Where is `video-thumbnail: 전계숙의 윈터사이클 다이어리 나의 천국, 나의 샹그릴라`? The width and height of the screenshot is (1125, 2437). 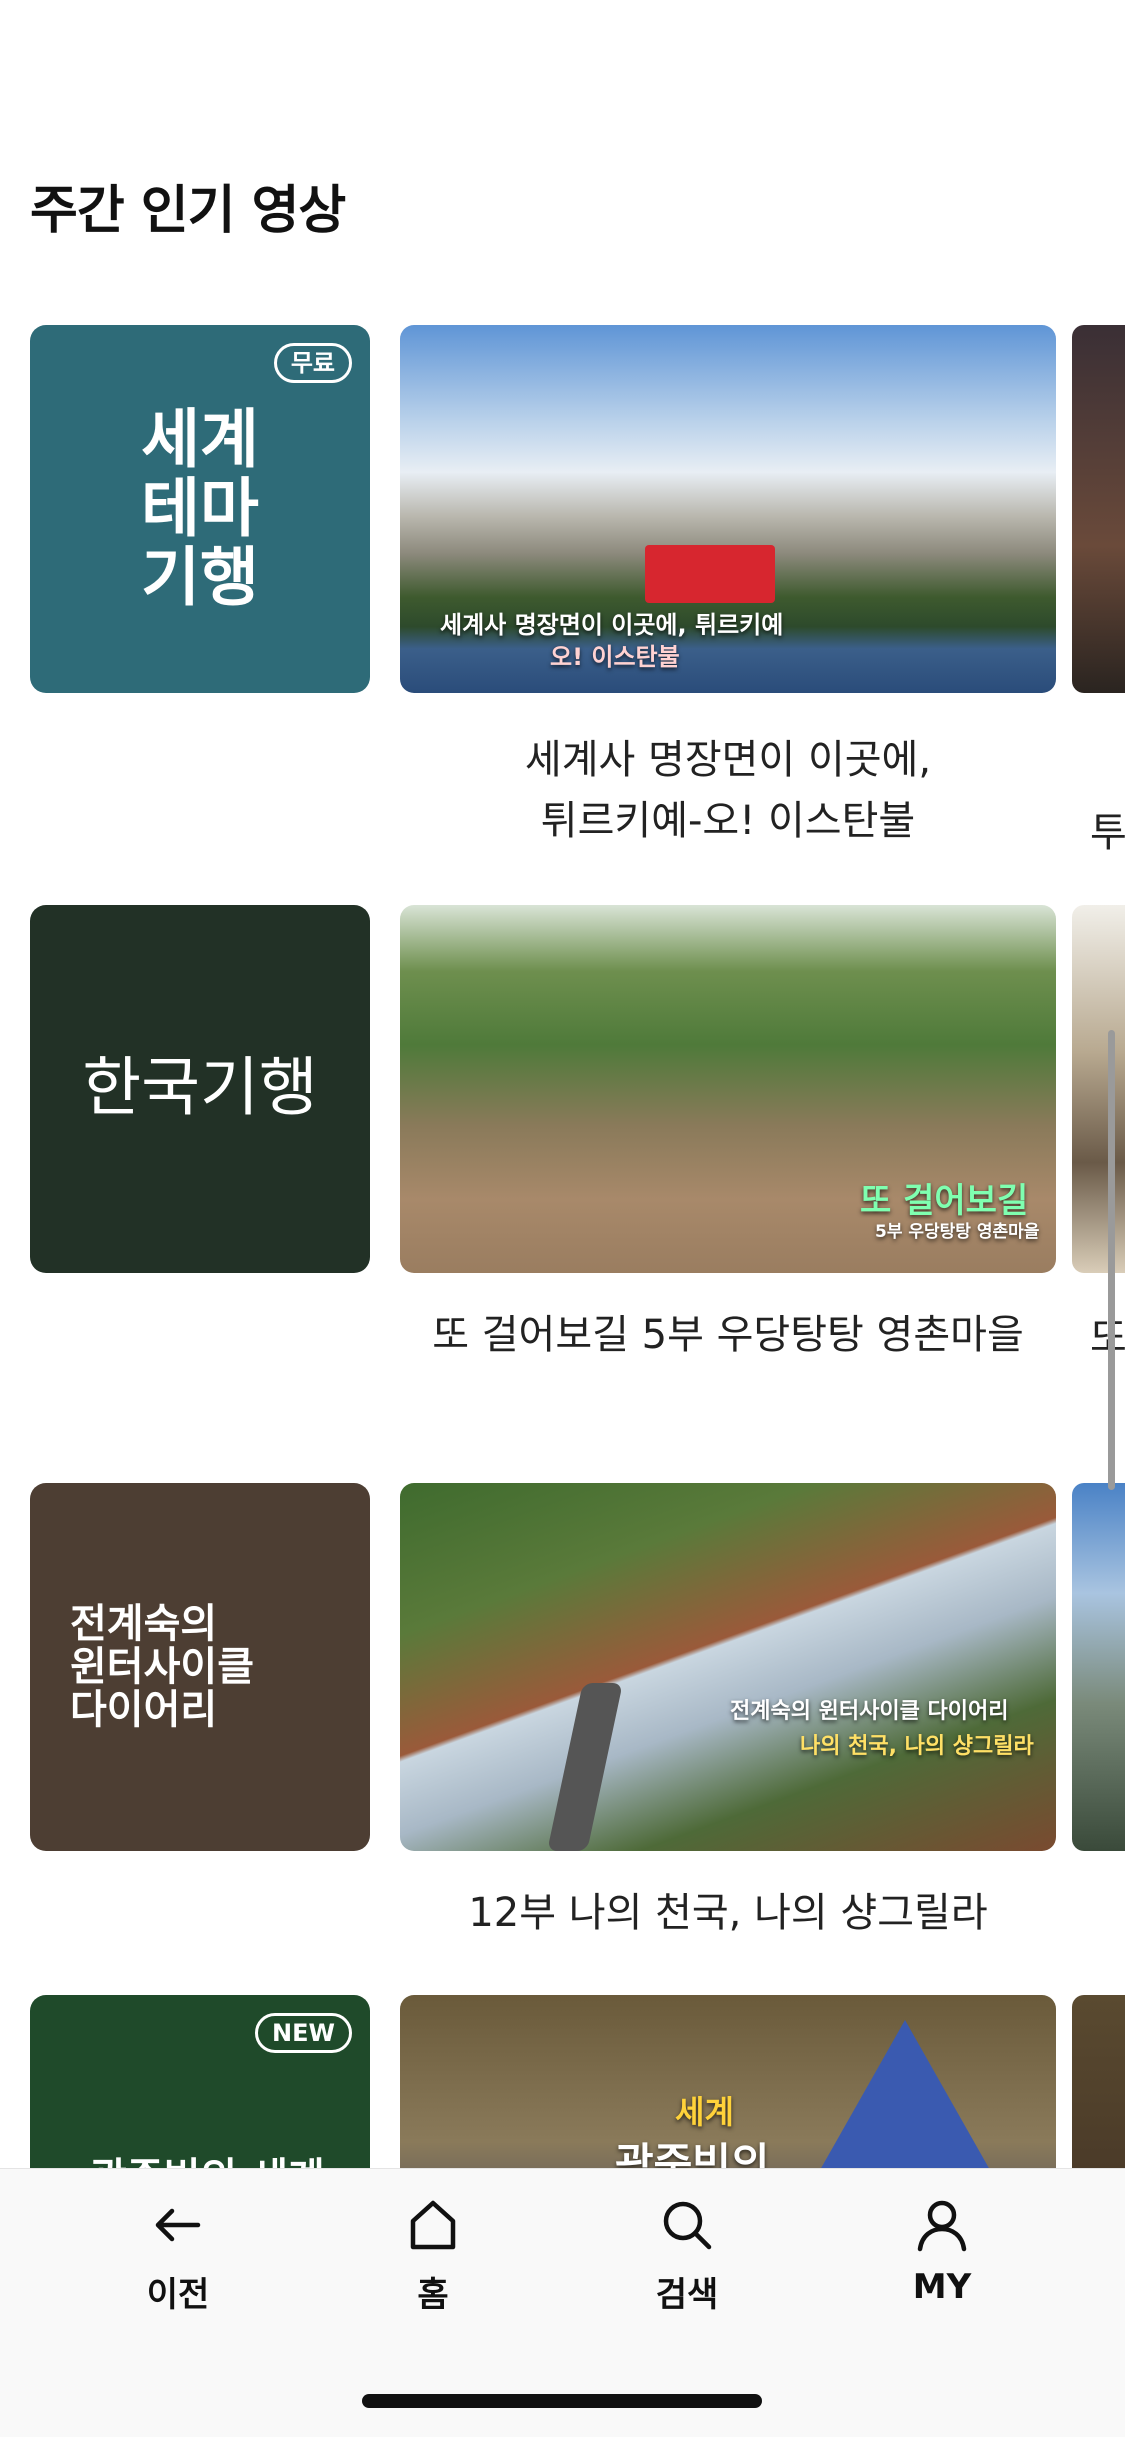 video-thumbnail: 전계숙의 윈터사이클 다이어리 나의 천국, 나의 샹그릴라 is located at coordinates (728, 1667).